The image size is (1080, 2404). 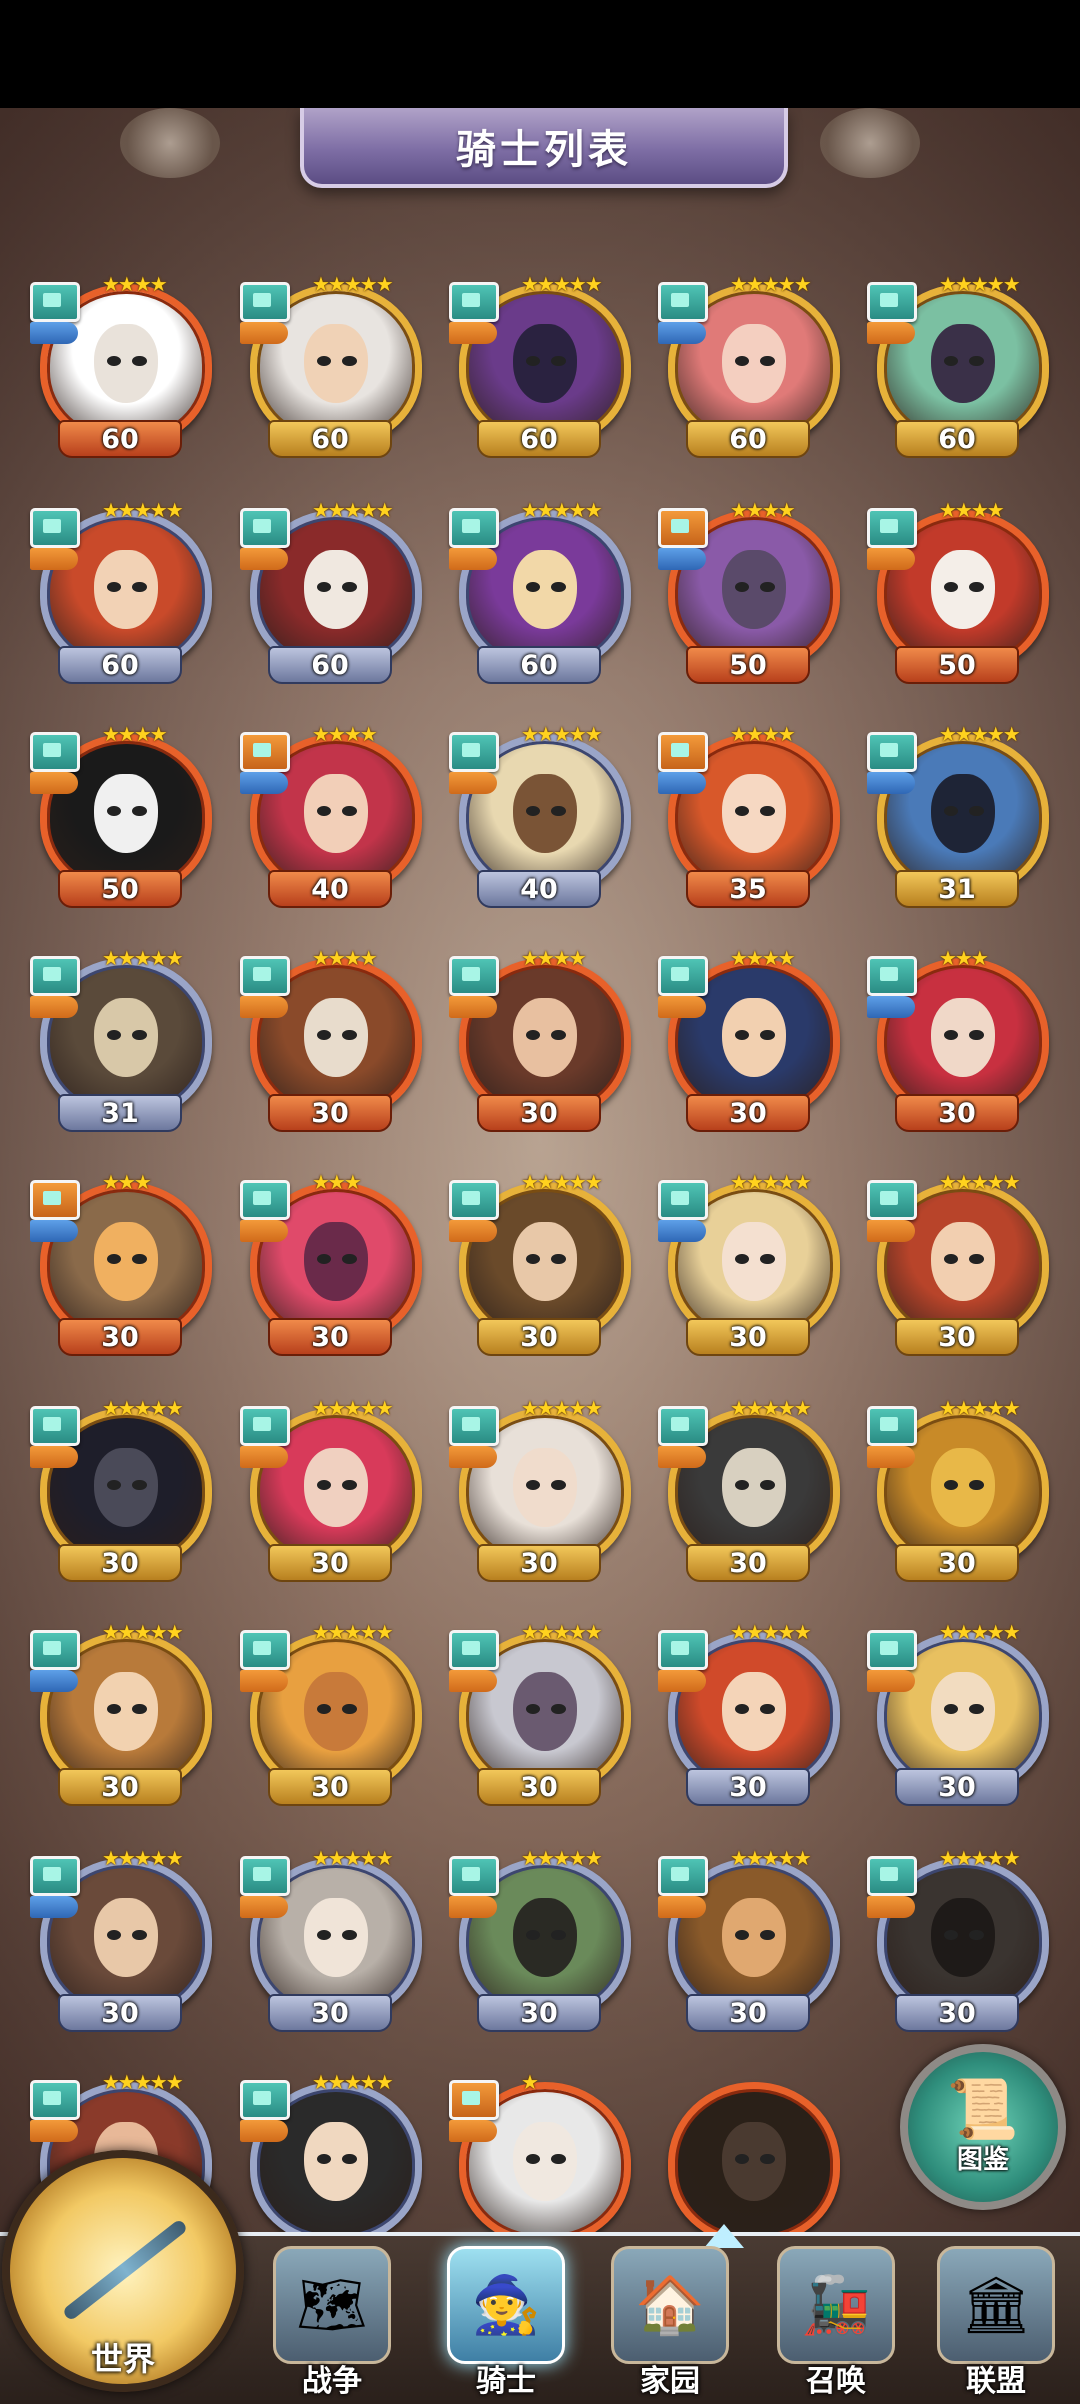 I want to click on nav-home: 🏠 家园, so click(x=670, y=2320).